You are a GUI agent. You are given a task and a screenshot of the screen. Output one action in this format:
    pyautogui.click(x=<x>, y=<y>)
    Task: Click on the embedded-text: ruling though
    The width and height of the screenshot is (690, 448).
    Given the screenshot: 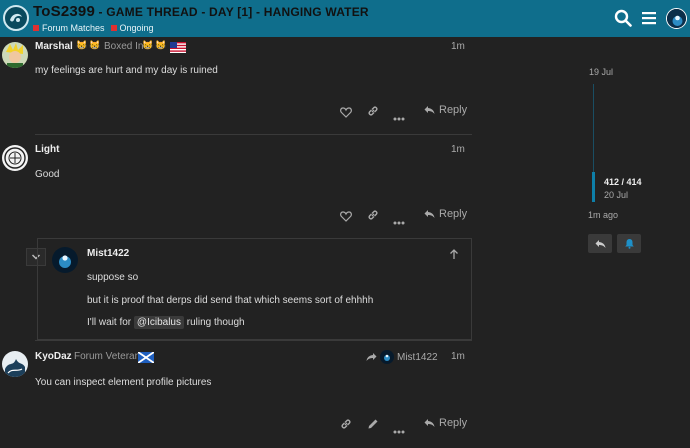 What is the action you would take?
    pyautogui.click(x=215, y=322)
    